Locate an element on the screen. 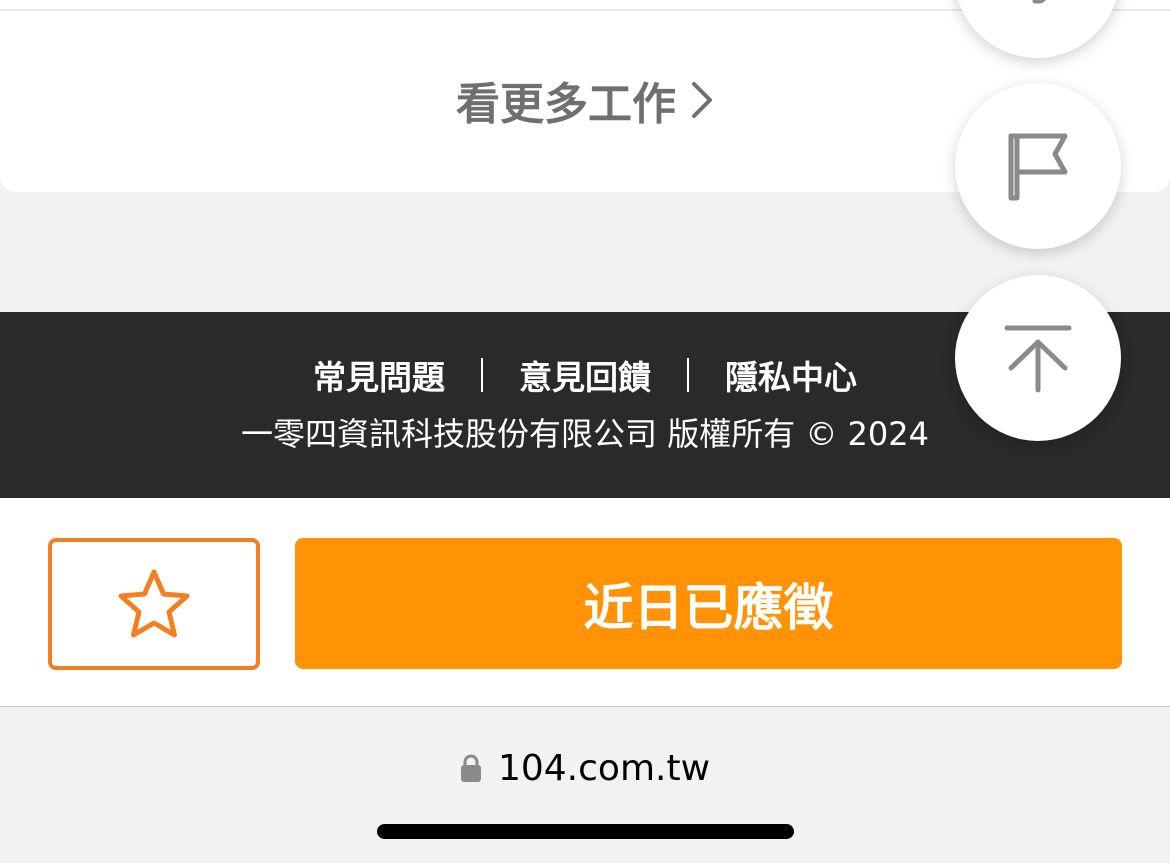 This screenshot has height=863, width=1170. footer-link-faq: 常見問題 is located at coordinates (379, 375).